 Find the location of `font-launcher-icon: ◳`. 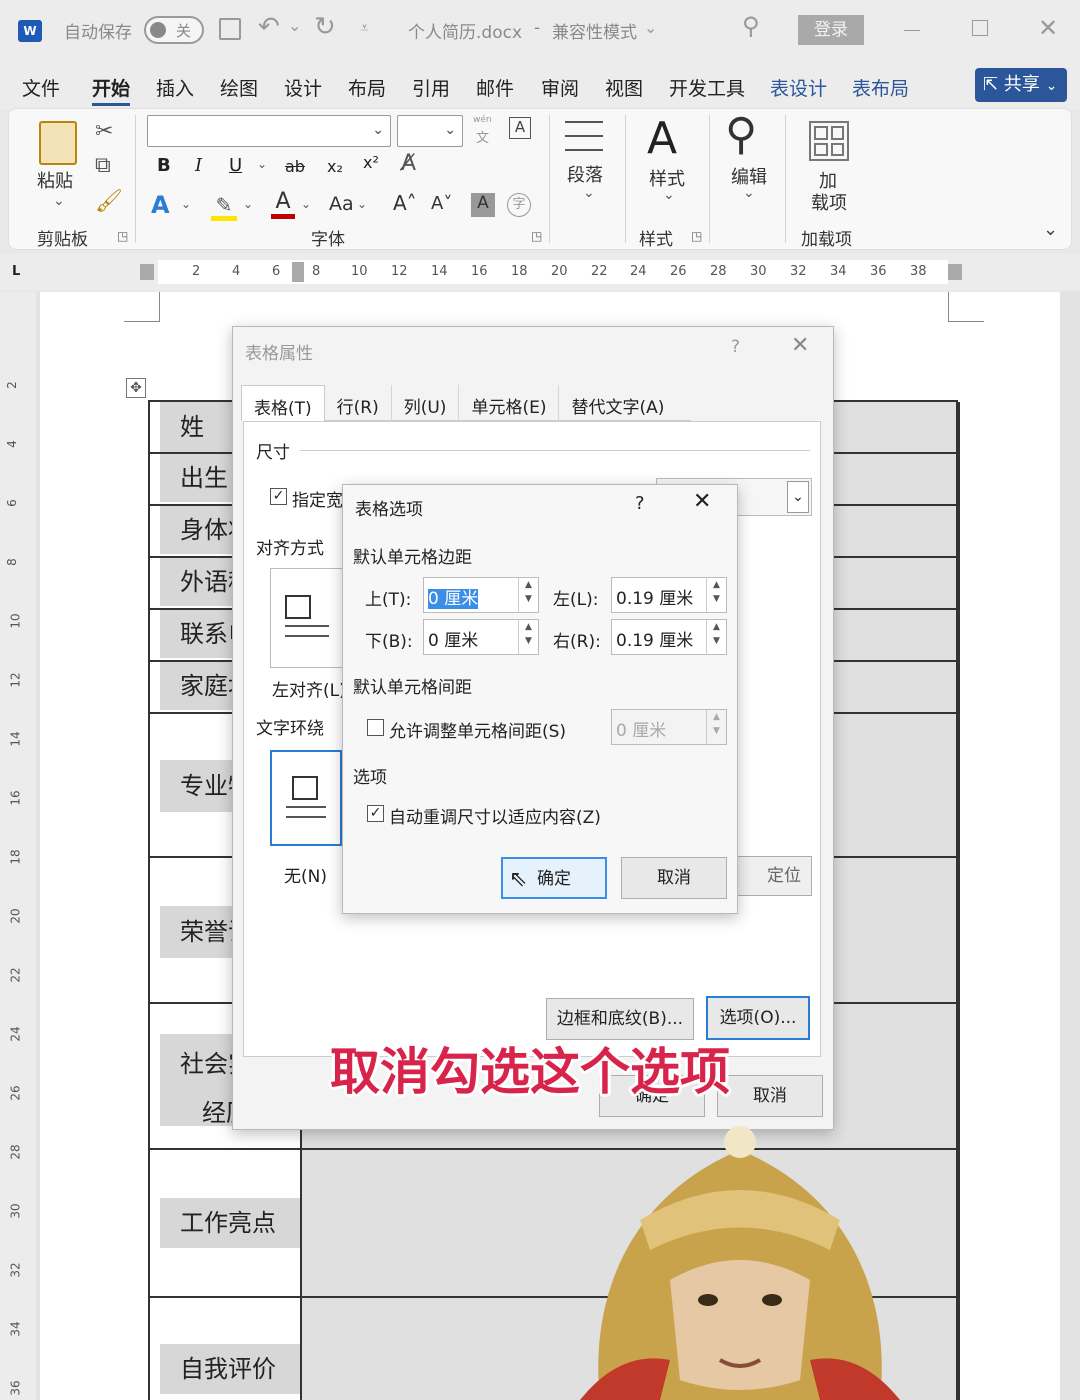

font-launcher-icon: ◳ is located at coordinates (536, 236).